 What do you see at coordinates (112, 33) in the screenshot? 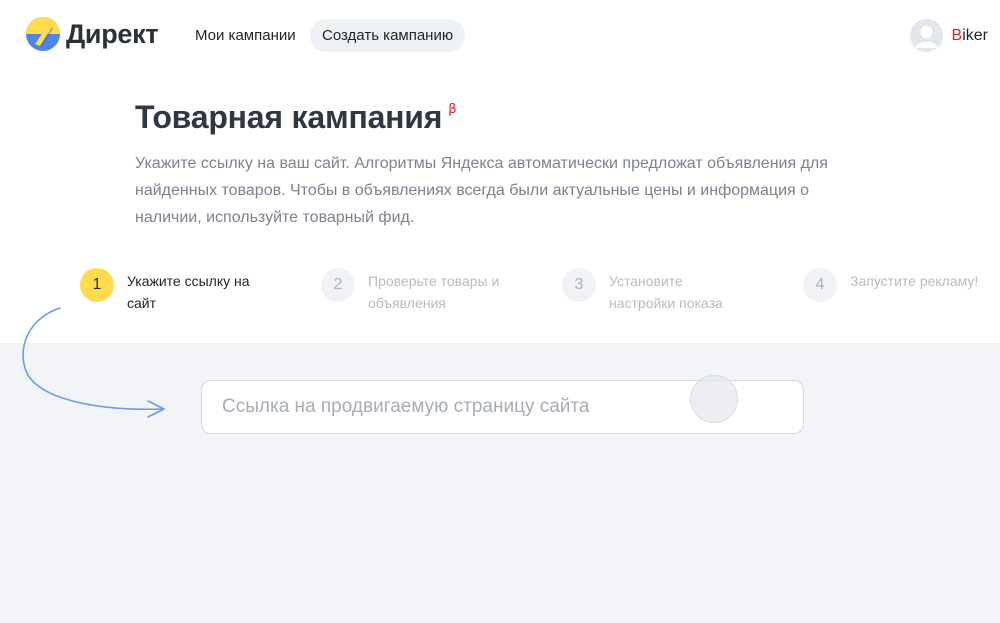
I see `logo-text: Директ` at bounding box center [112, 33].